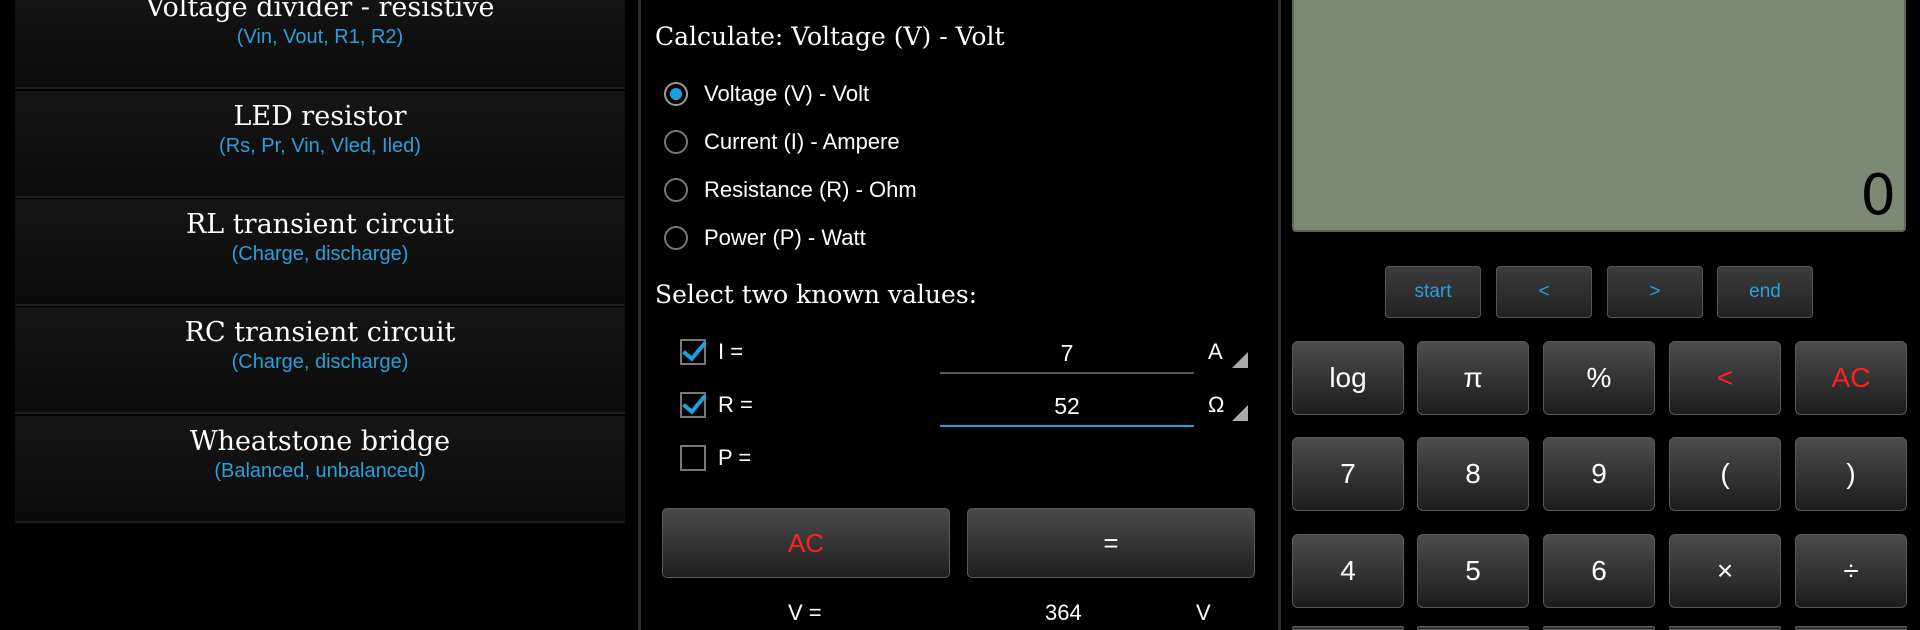  I want to click on radio-label: Power (P) - Watt, so click(785, 237).